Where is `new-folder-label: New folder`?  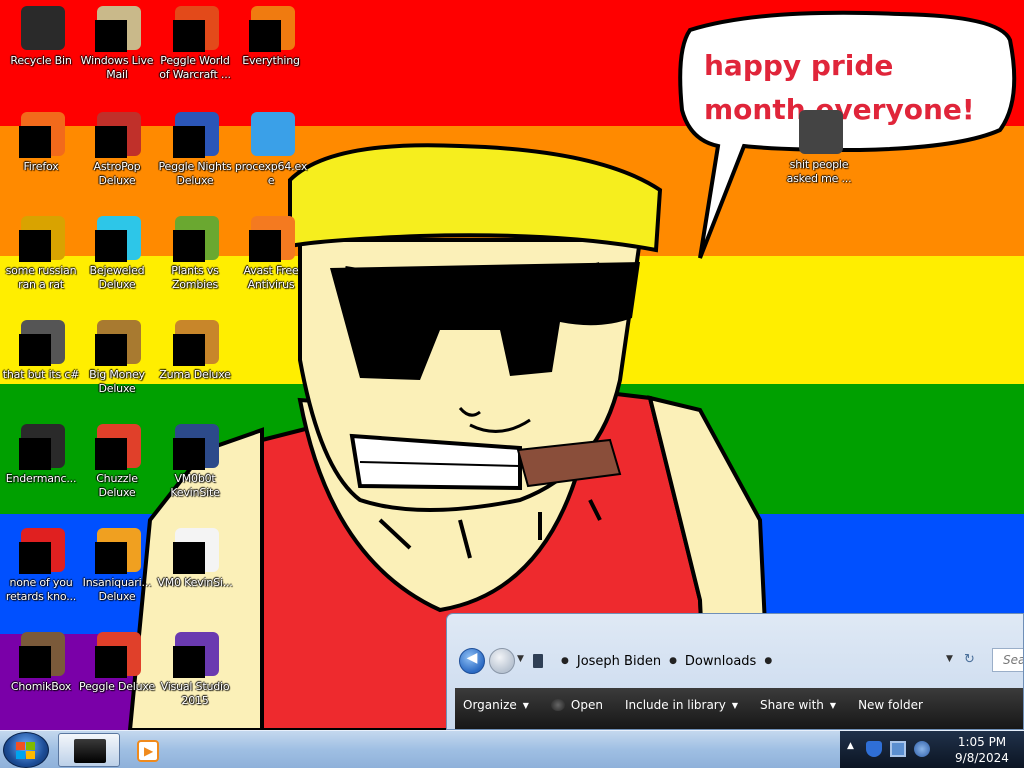 new-folder-label: New folder is located at coordinates (890, 705).